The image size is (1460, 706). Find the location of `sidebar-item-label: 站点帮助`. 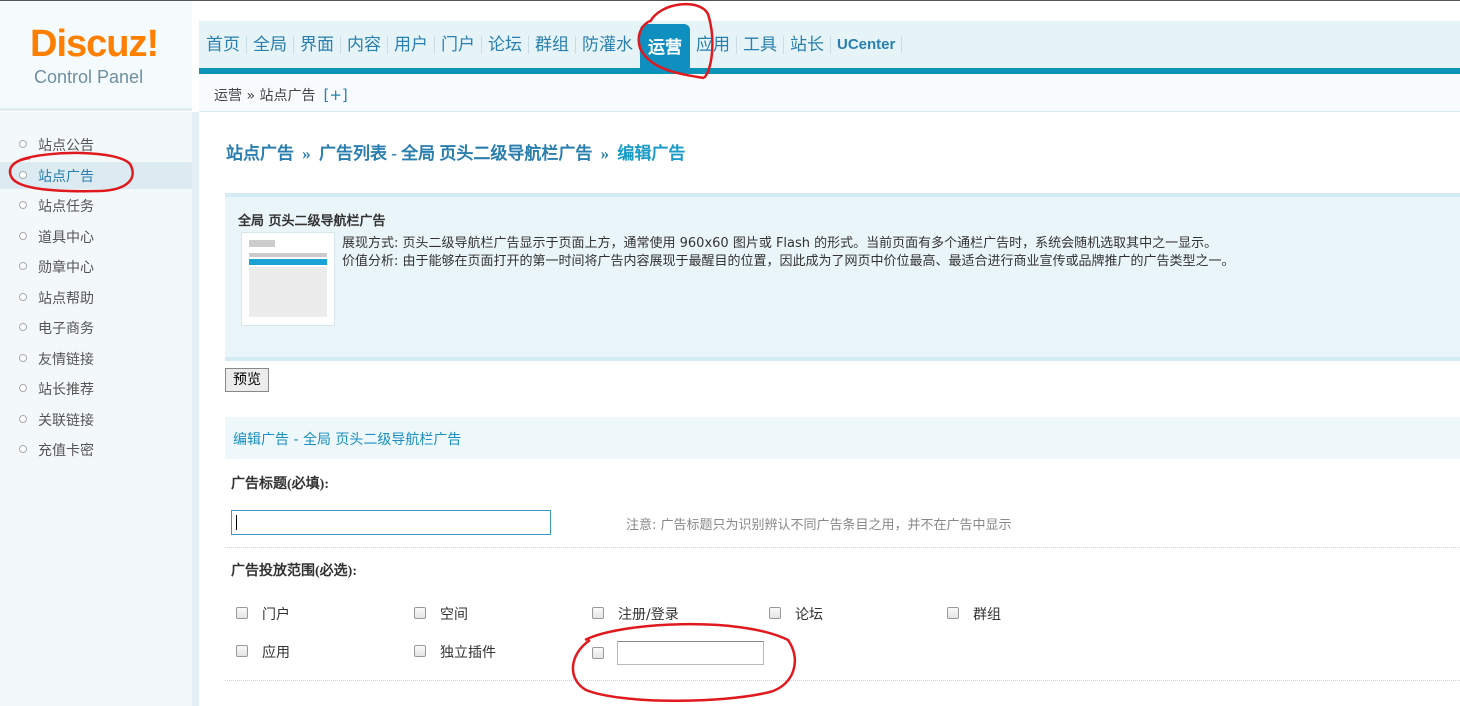

sidebar-item-label: 站点帮助 is located at coordinates (66, 299).